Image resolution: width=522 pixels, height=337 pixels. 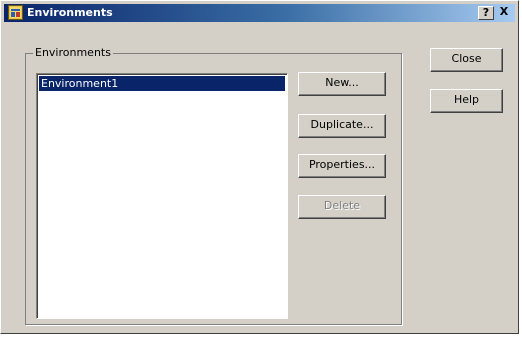 I want to click on title-bar: Environments ? X, so click(x=259, y=13).